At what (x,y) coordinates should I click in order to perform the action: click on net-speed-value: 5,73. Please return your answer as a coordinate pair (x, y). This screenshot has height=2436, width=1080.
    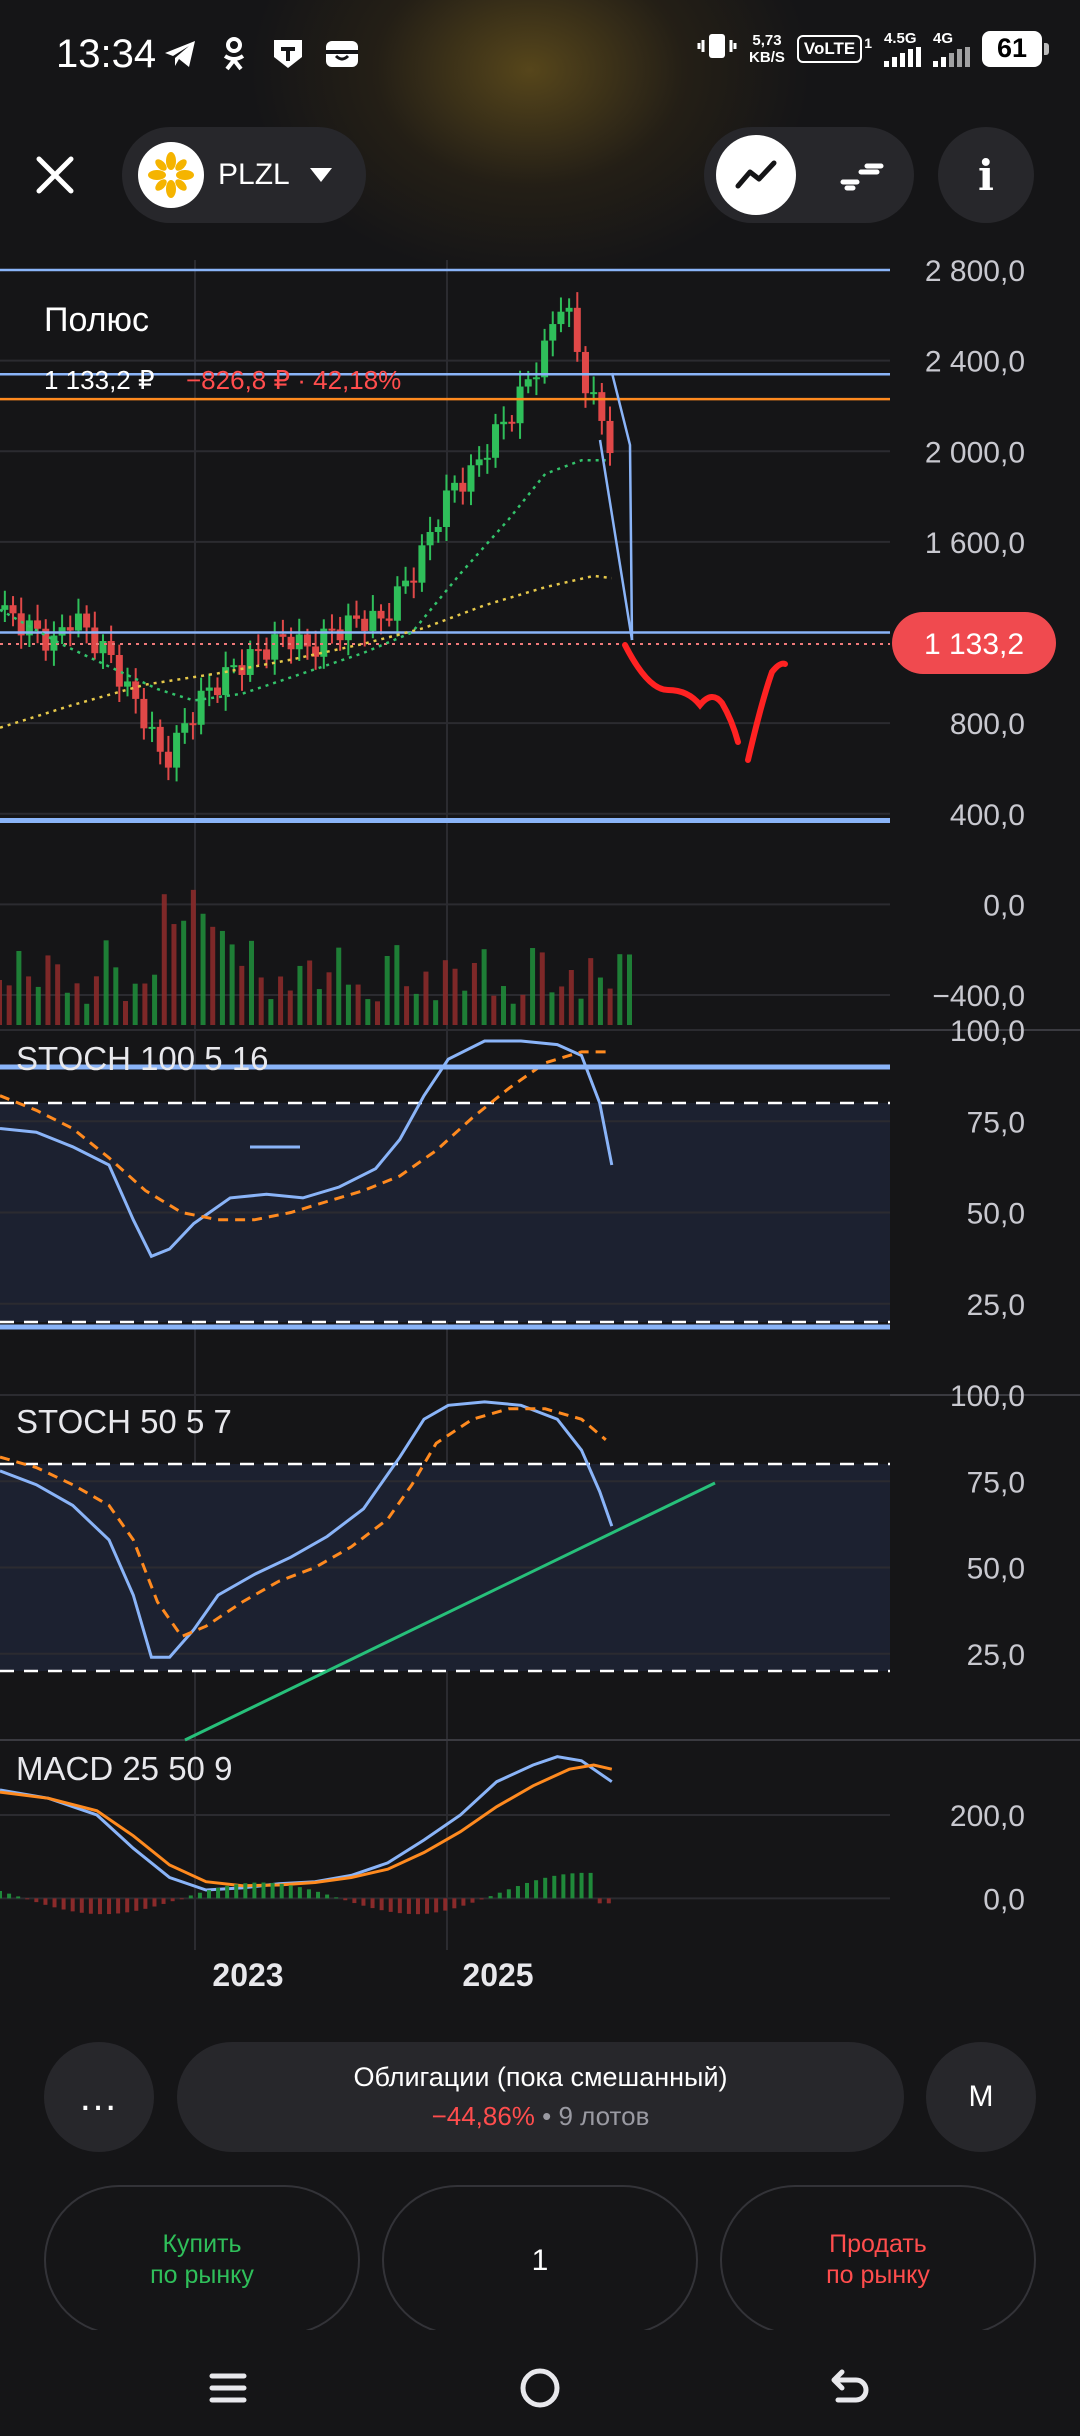
    Looking at the image, I should click on (767, 40).